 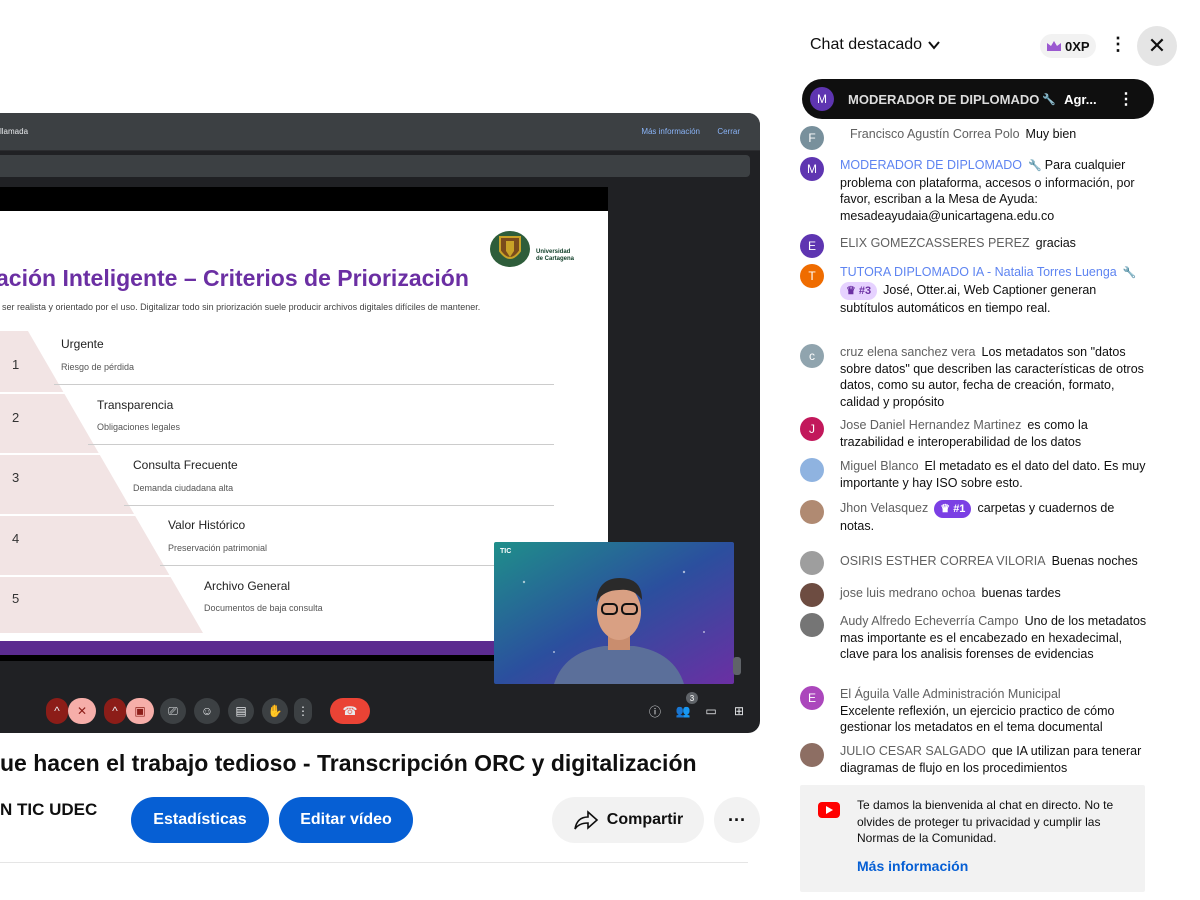 I want to click on message-author: Francisco Agustín Correa Polo, so click(x=935, y=134).